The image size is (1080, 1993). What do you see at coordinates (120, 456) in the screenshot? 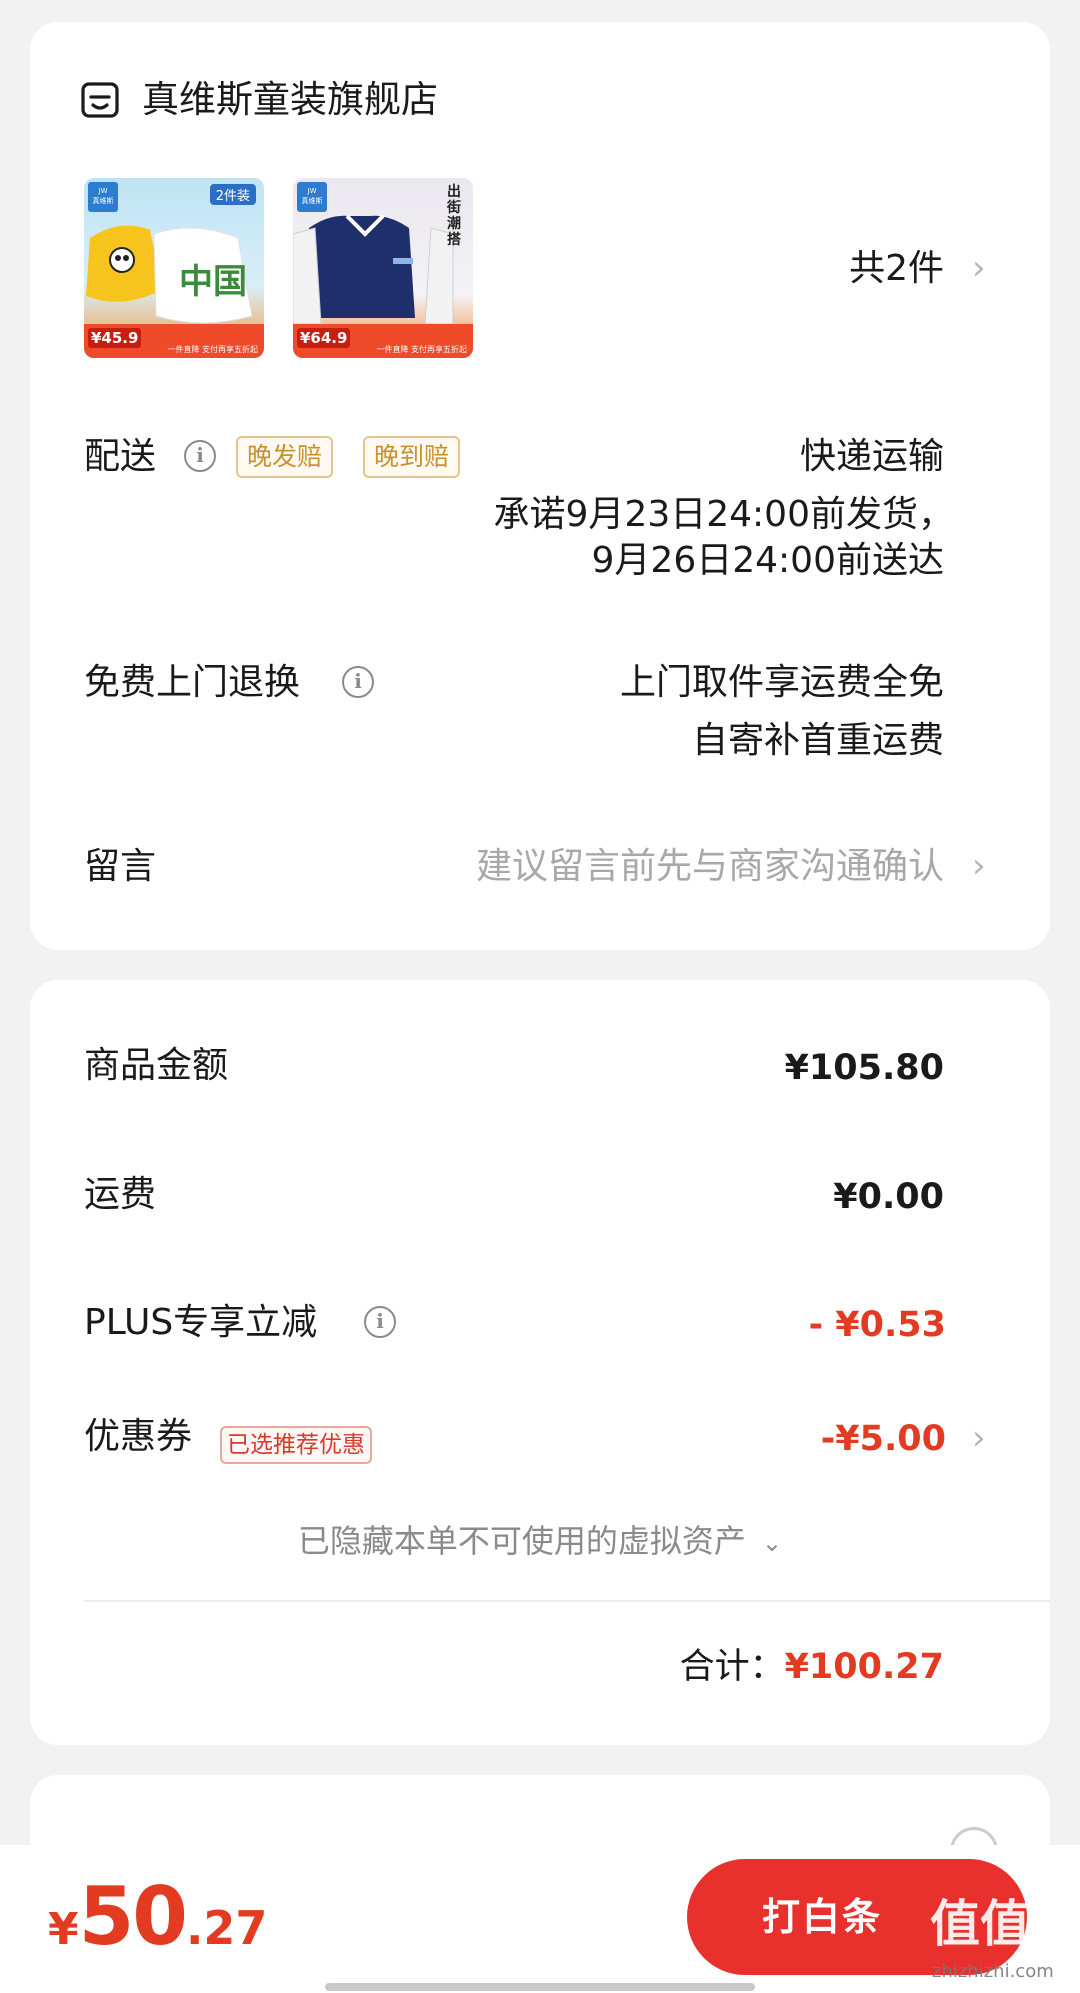
I see `delivery-label: 配送` at bounding box center [120, 456].